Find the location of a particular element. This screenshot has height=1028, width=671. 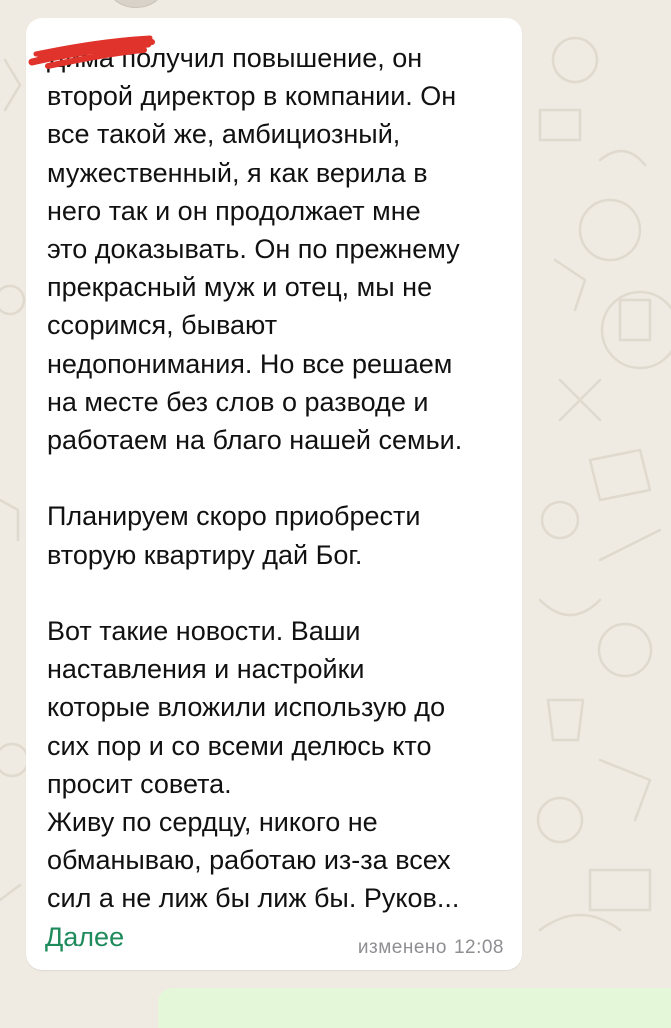

message-time: 12:08 is located at coordinates (478, 947).